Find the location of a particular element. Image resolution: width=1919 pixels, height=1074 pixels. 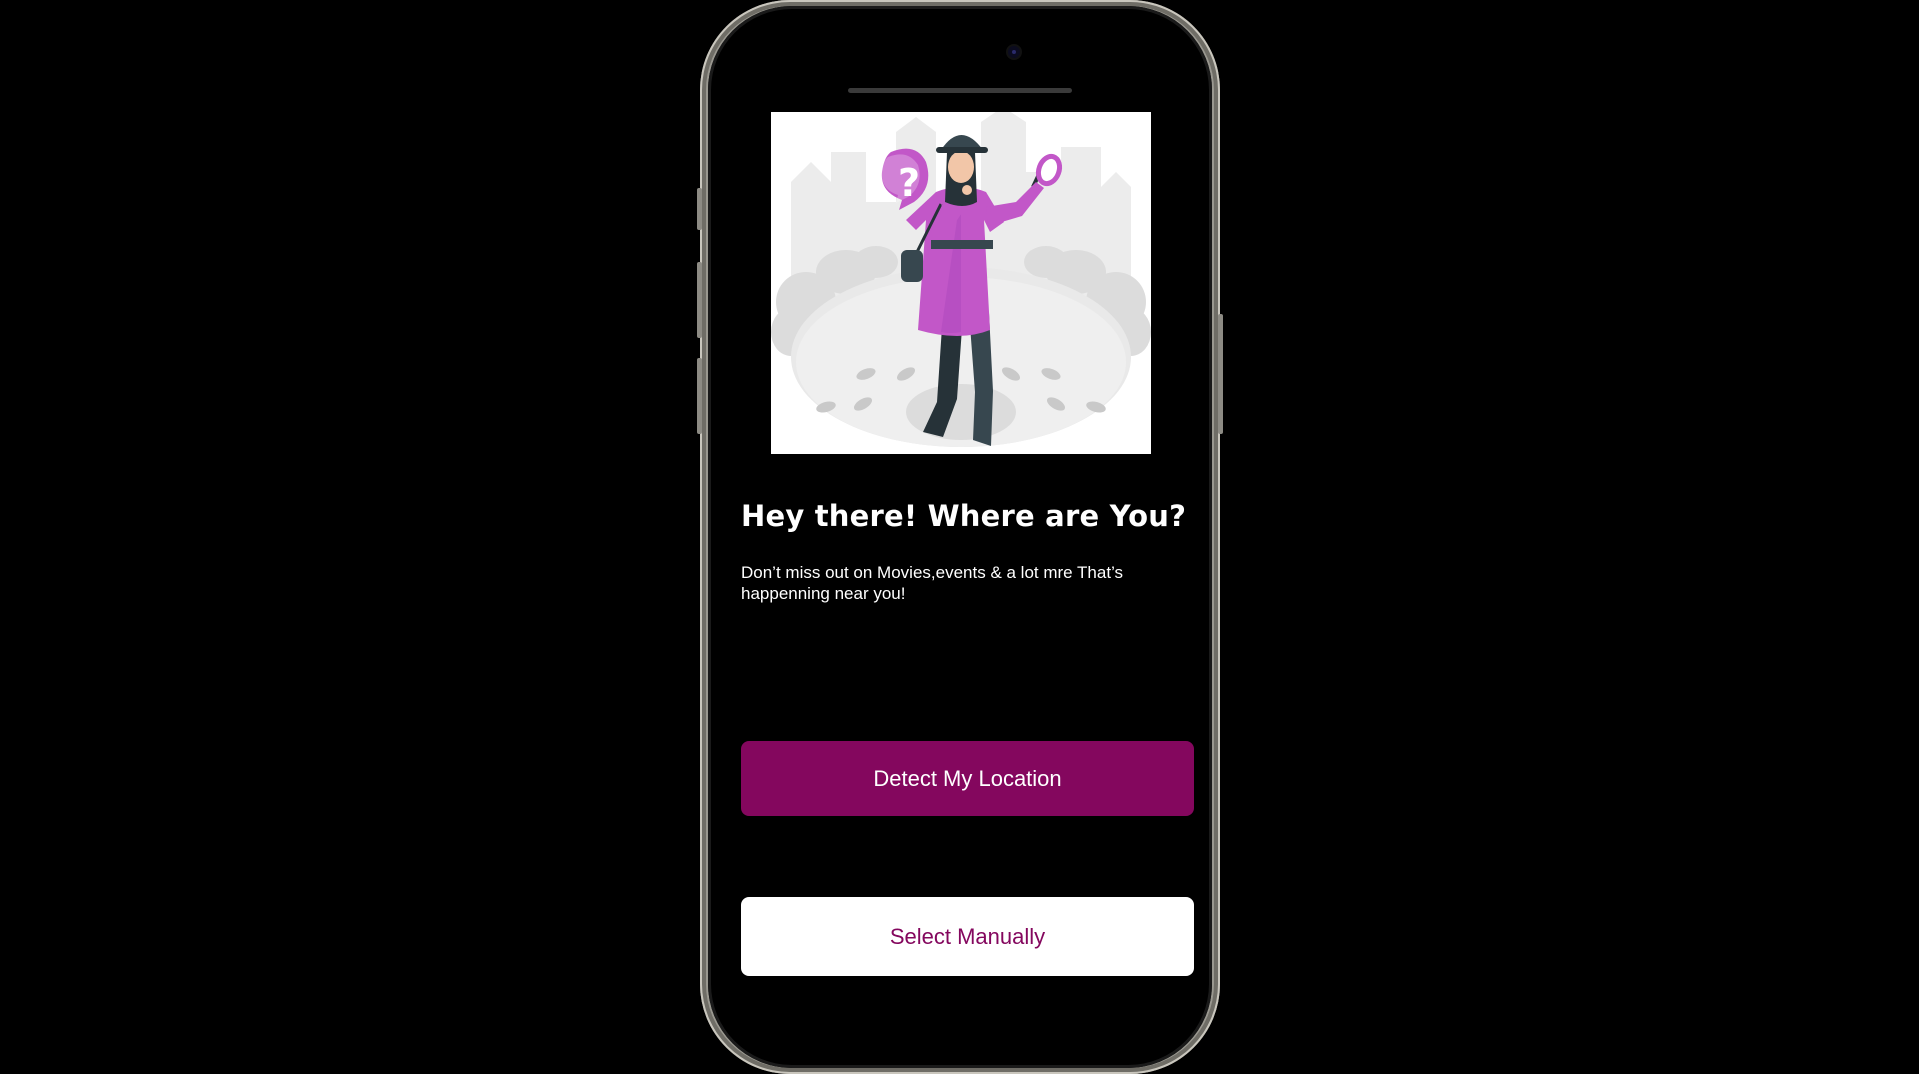

page-title: Hey there! Where are You? is located at coordinates (964, 516).